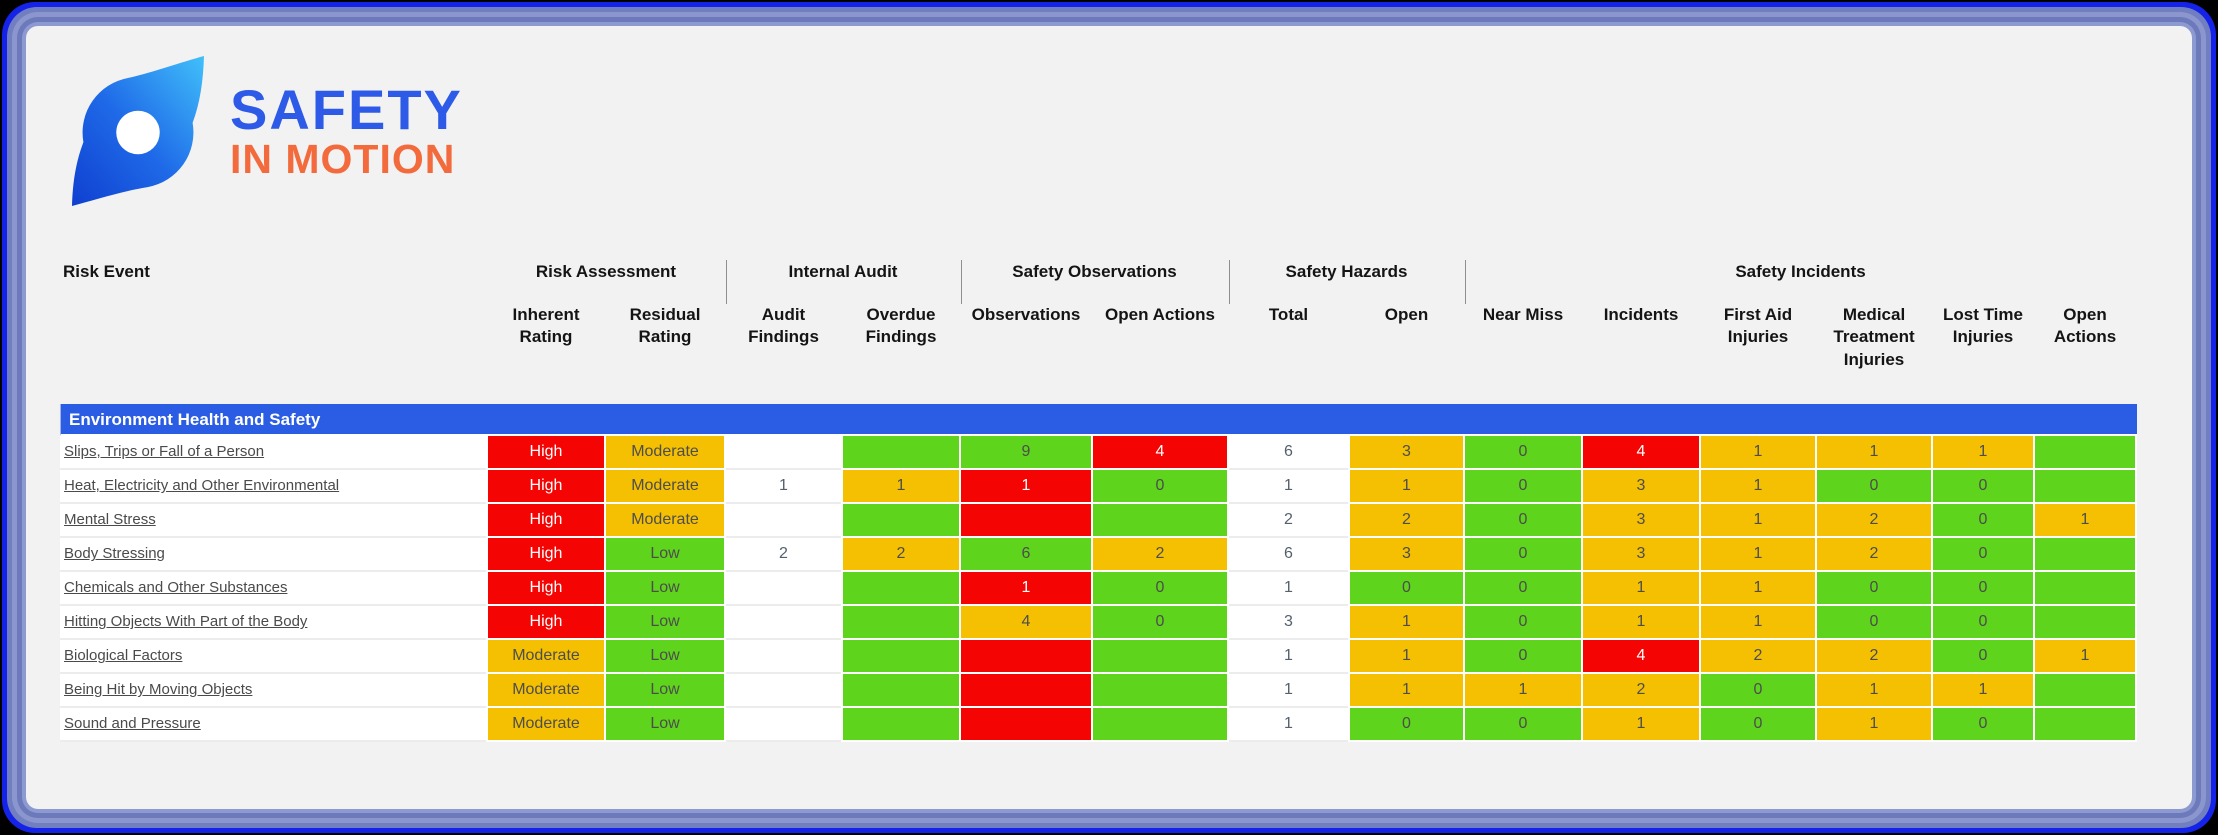 Image resolution: width=2218 pixels, height=835 pixels. I want to click on column-header-near-miss: Near Miss, so click(1523, 314).